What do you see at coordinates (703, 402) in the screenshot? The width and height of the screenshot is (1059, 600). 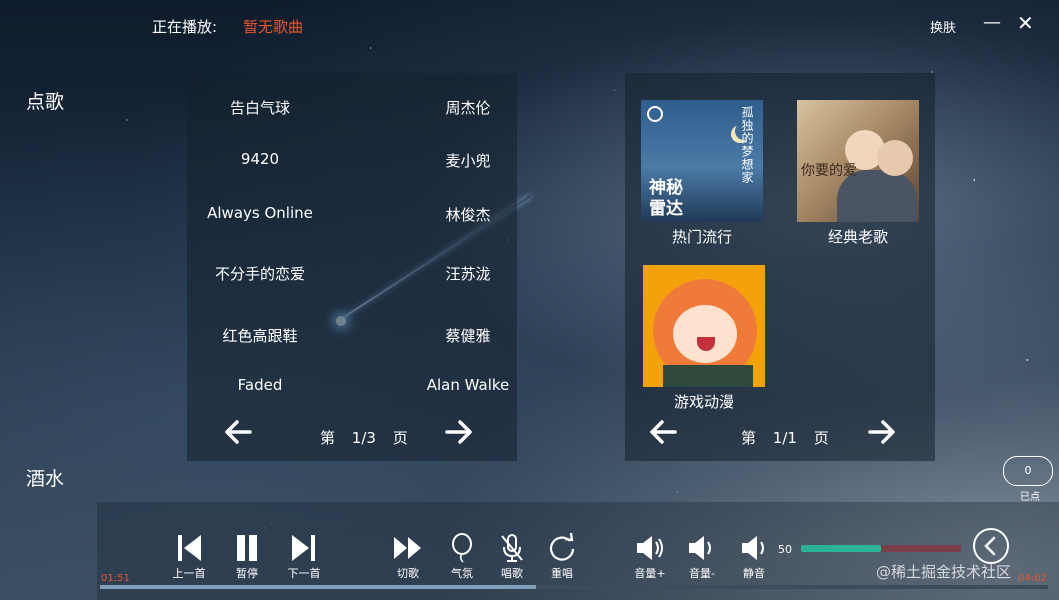 I see `category-label: 游戏动漫` at bounding box center [703, 402].